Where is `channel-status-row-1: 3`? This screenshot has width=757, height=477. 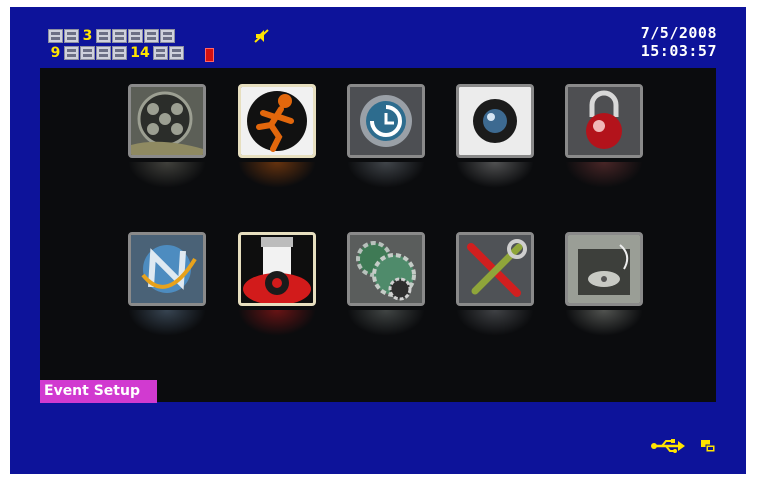
channel-status-row-1: 3 is located at coordinates (112, 36).